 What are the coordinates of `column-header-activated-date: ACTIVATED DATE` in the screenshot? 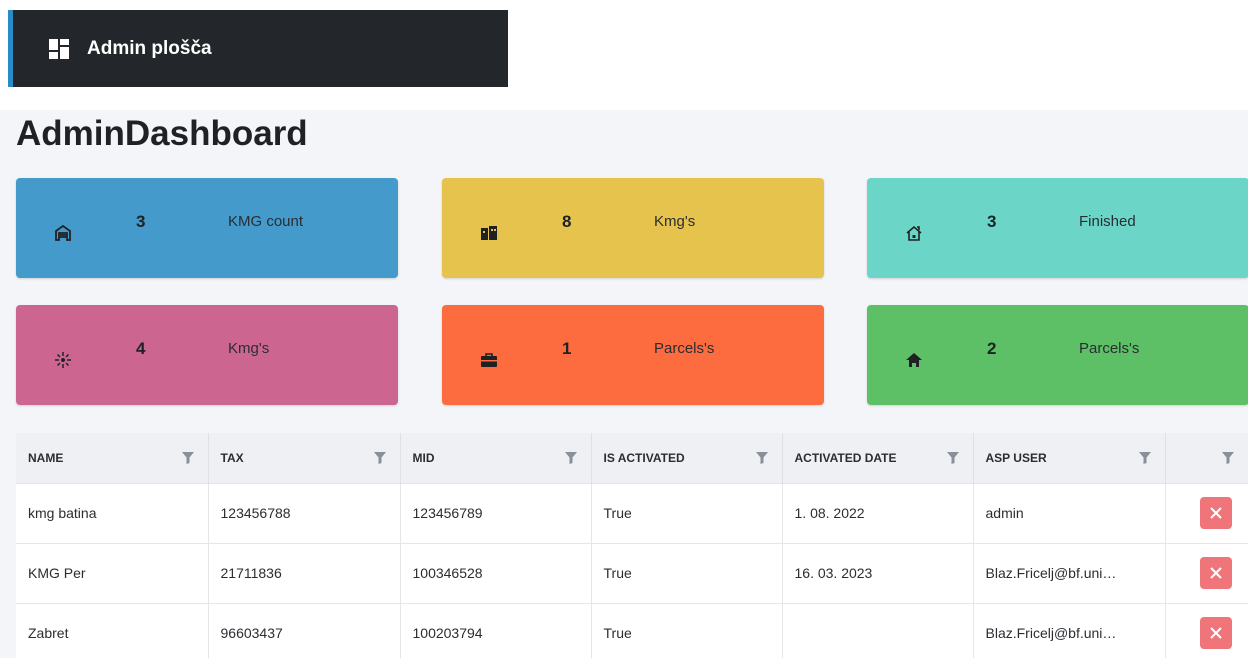 It's located at (878, 458).